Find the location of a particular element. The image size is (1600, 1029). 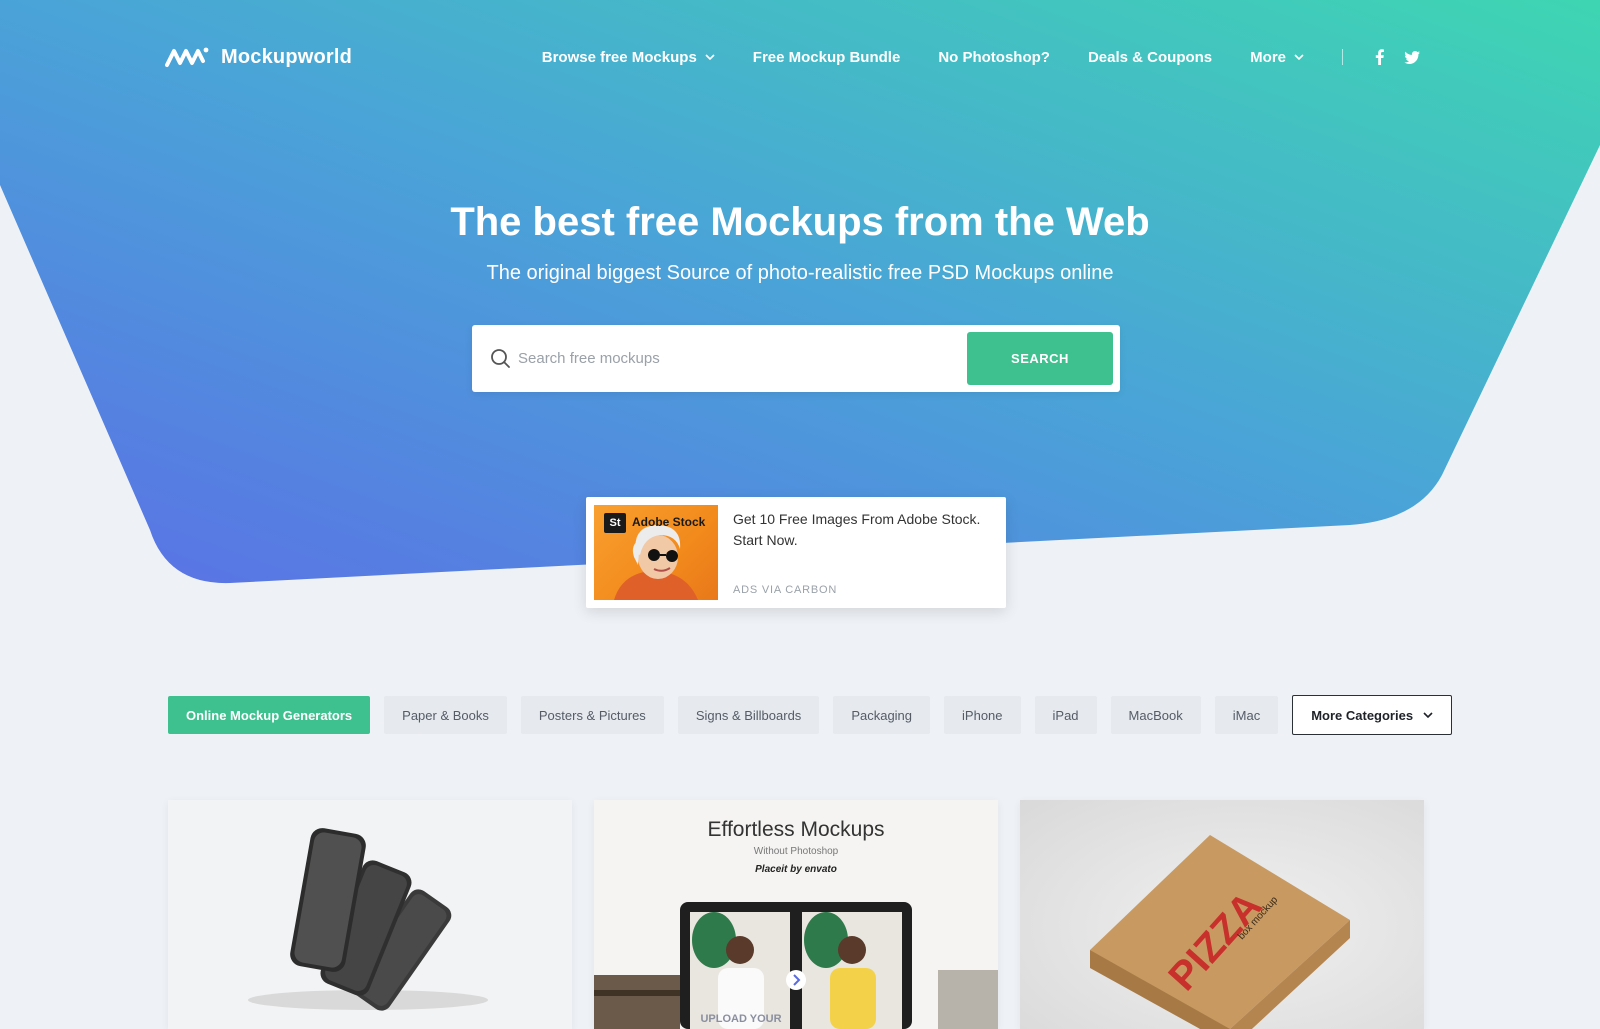

category-pill-paper-books: Paper & Books is located at coordinates (445, 715).